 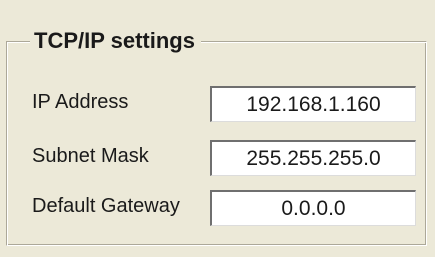 What do you see at coordinates (313, 208) in the screenshot?
I see `default-gateway-field: 0.0.0.0` at bounding box center [313, 208].